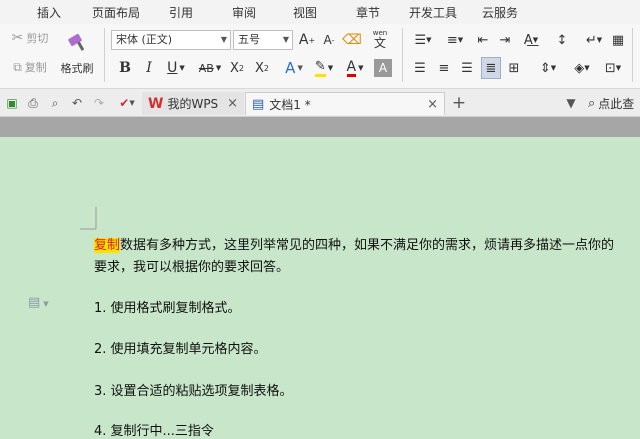 The image size is (640, 439). I want to click on tab-page-layout: 页面布局, so click(116, 12).